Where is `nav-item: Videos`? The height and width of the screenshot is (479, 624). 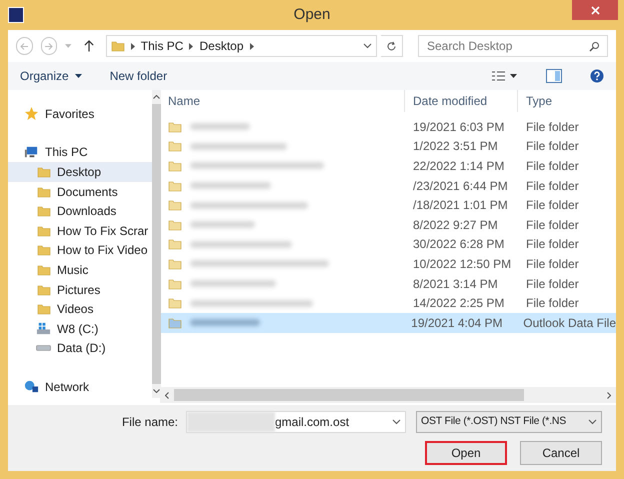
nav-item: Videos is located at coordinates (80, 309).